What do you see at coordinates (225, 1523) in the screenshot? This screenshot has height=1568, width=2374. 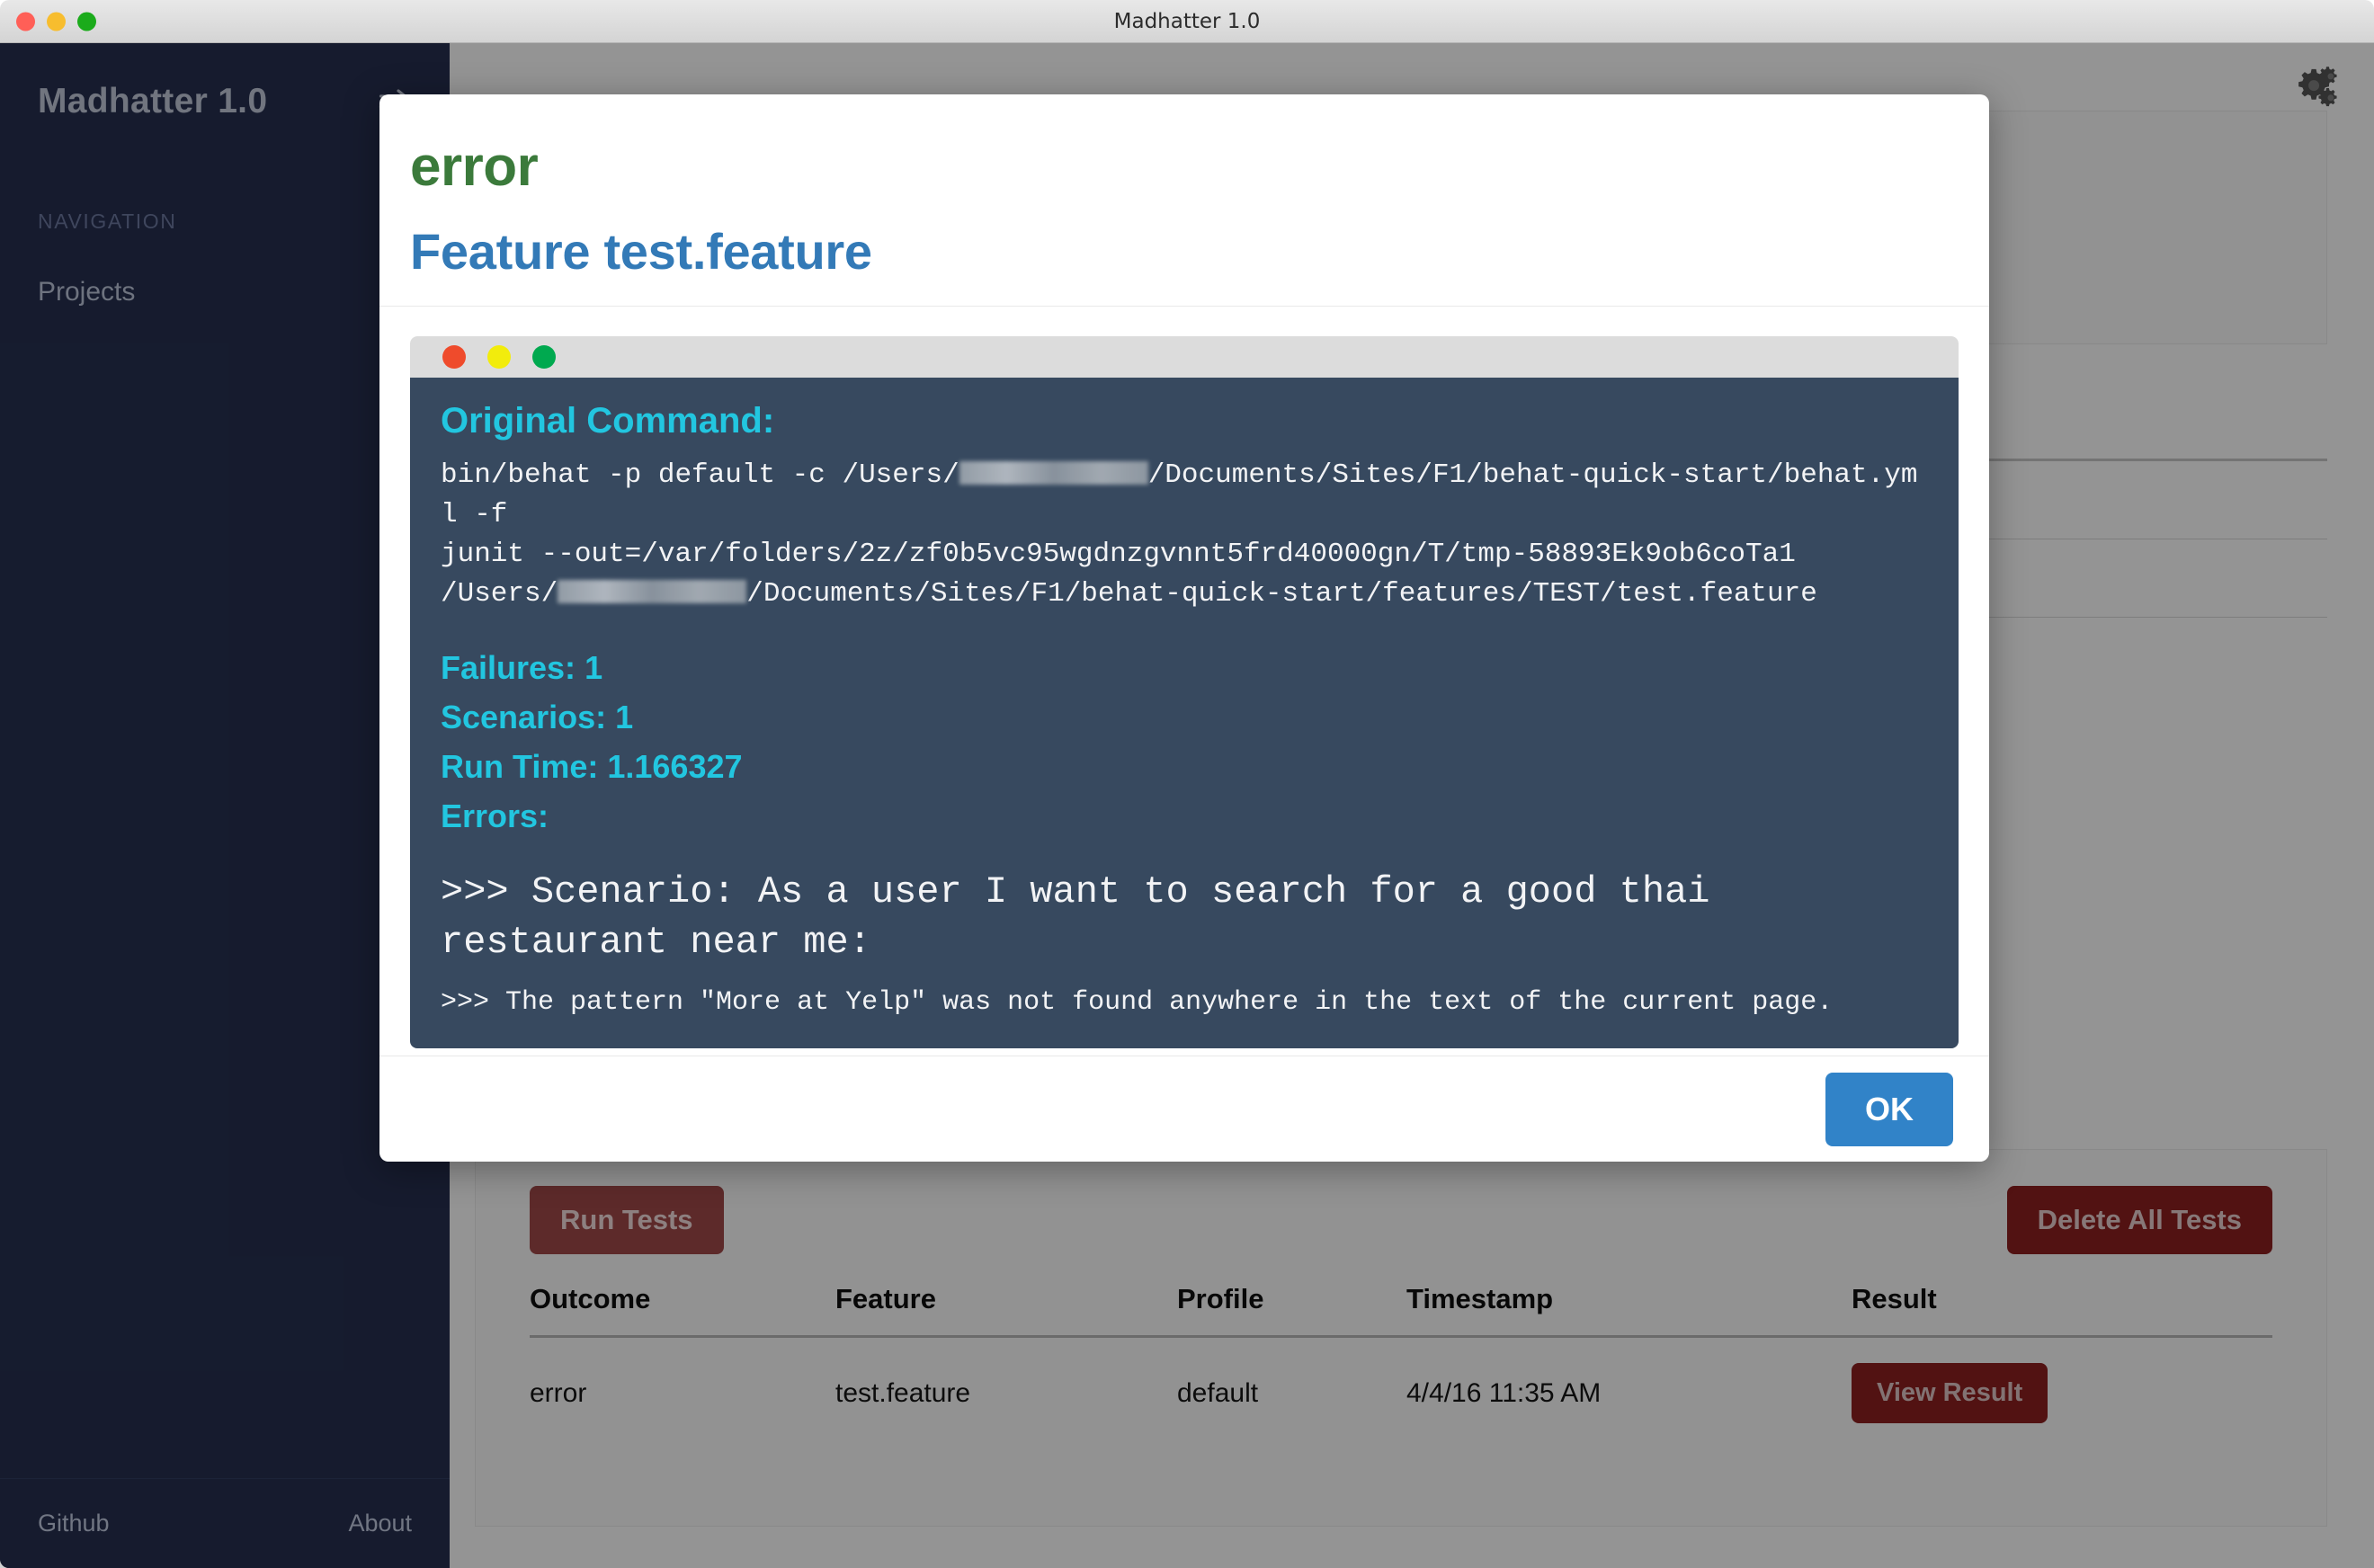 I see `sidebar-footer: Github About` at bounding box center [225, 1523].